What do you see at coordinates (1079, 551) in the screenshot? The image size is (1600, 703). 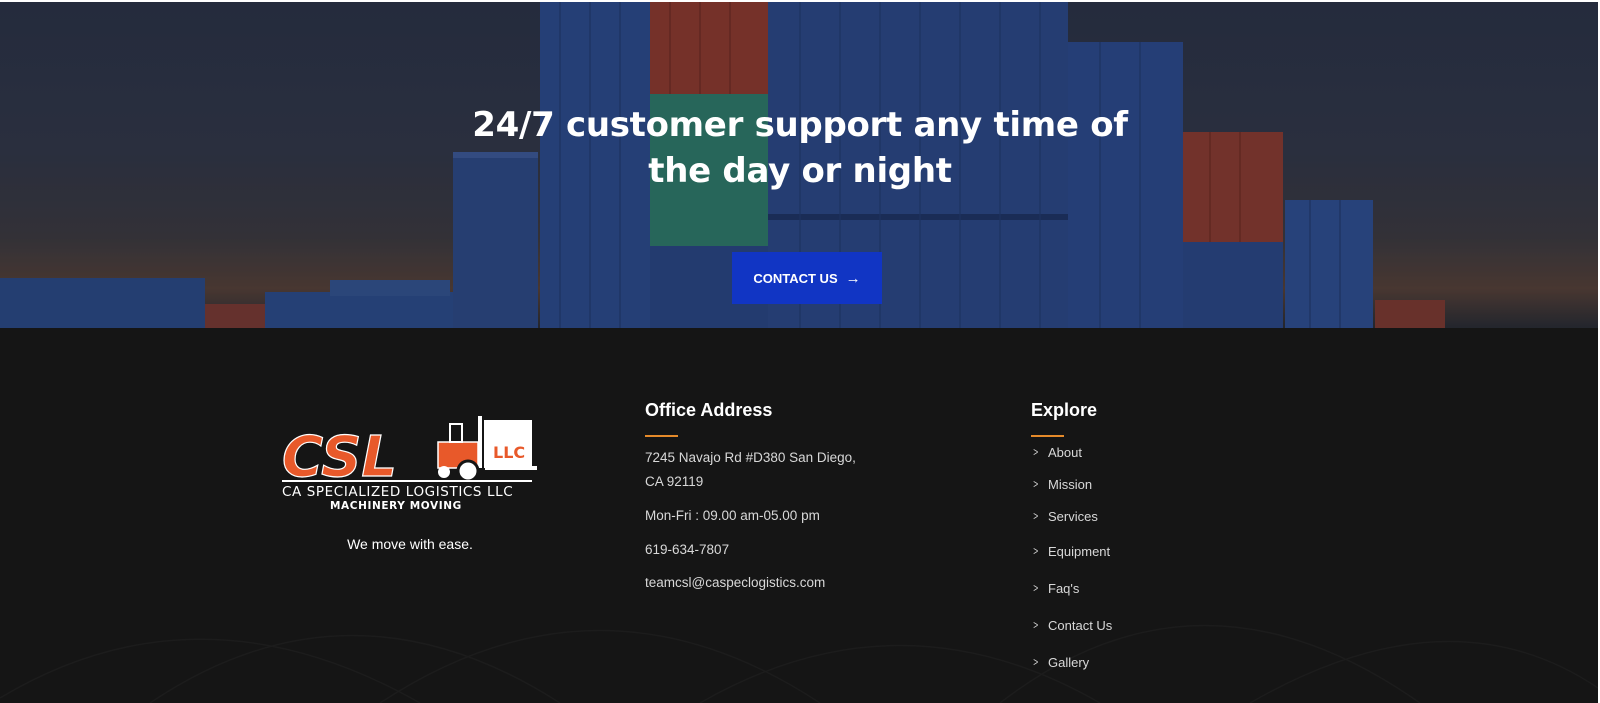 I see `explore-link-label: Equipment` at bounding box center [1079, 551].